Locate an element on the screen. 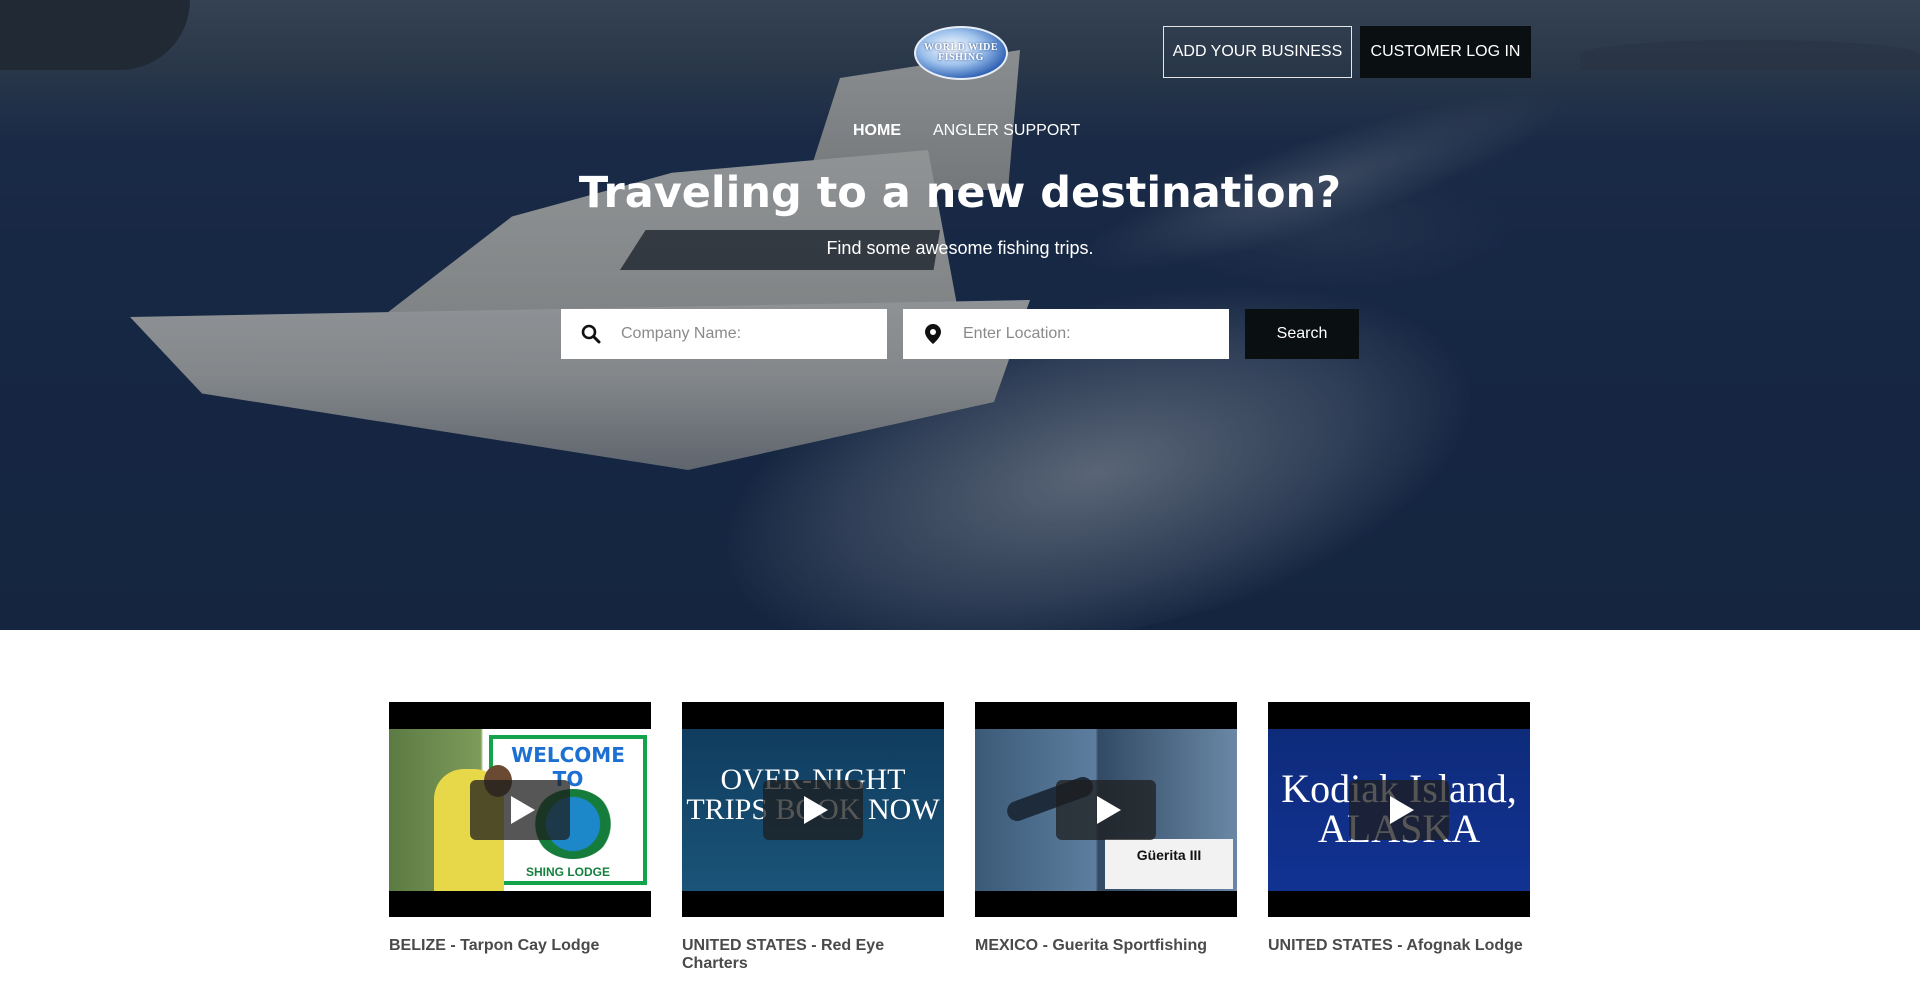 This screenshot has width=1920, height=993. hero-subline: Find some awesome fishing trips. is located at coordinates (960, 248).